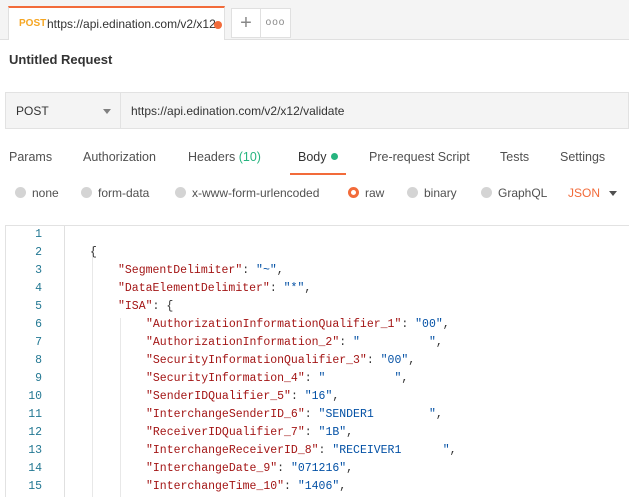  What do you see at coordinates (294, 288) in the screenshot?
I see `json-value: "*"` at bounding box center [294, 288].